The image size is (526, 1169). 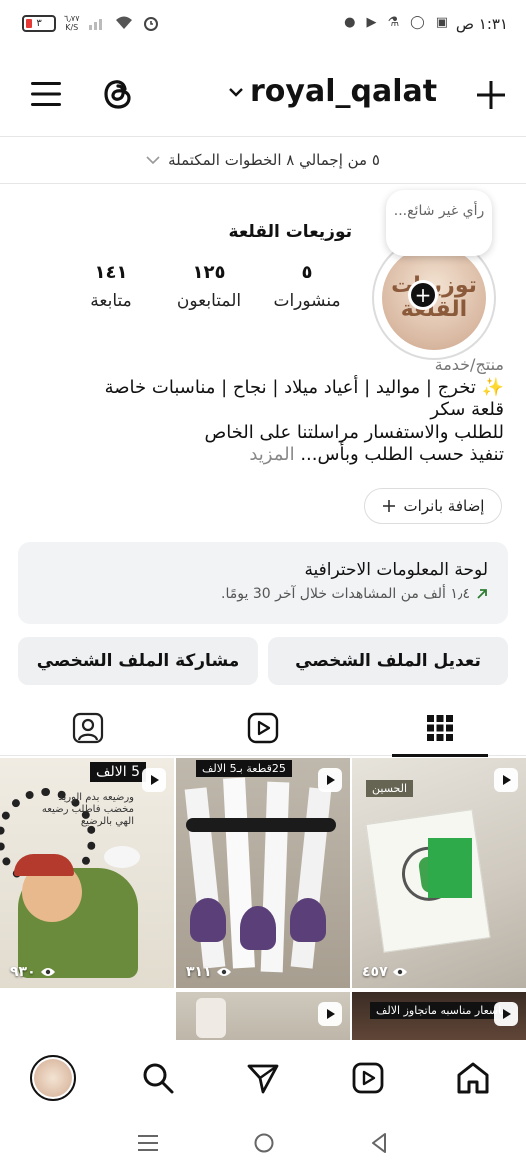 I want to click on recent-apps-icon, so click(x=148, y=1143).